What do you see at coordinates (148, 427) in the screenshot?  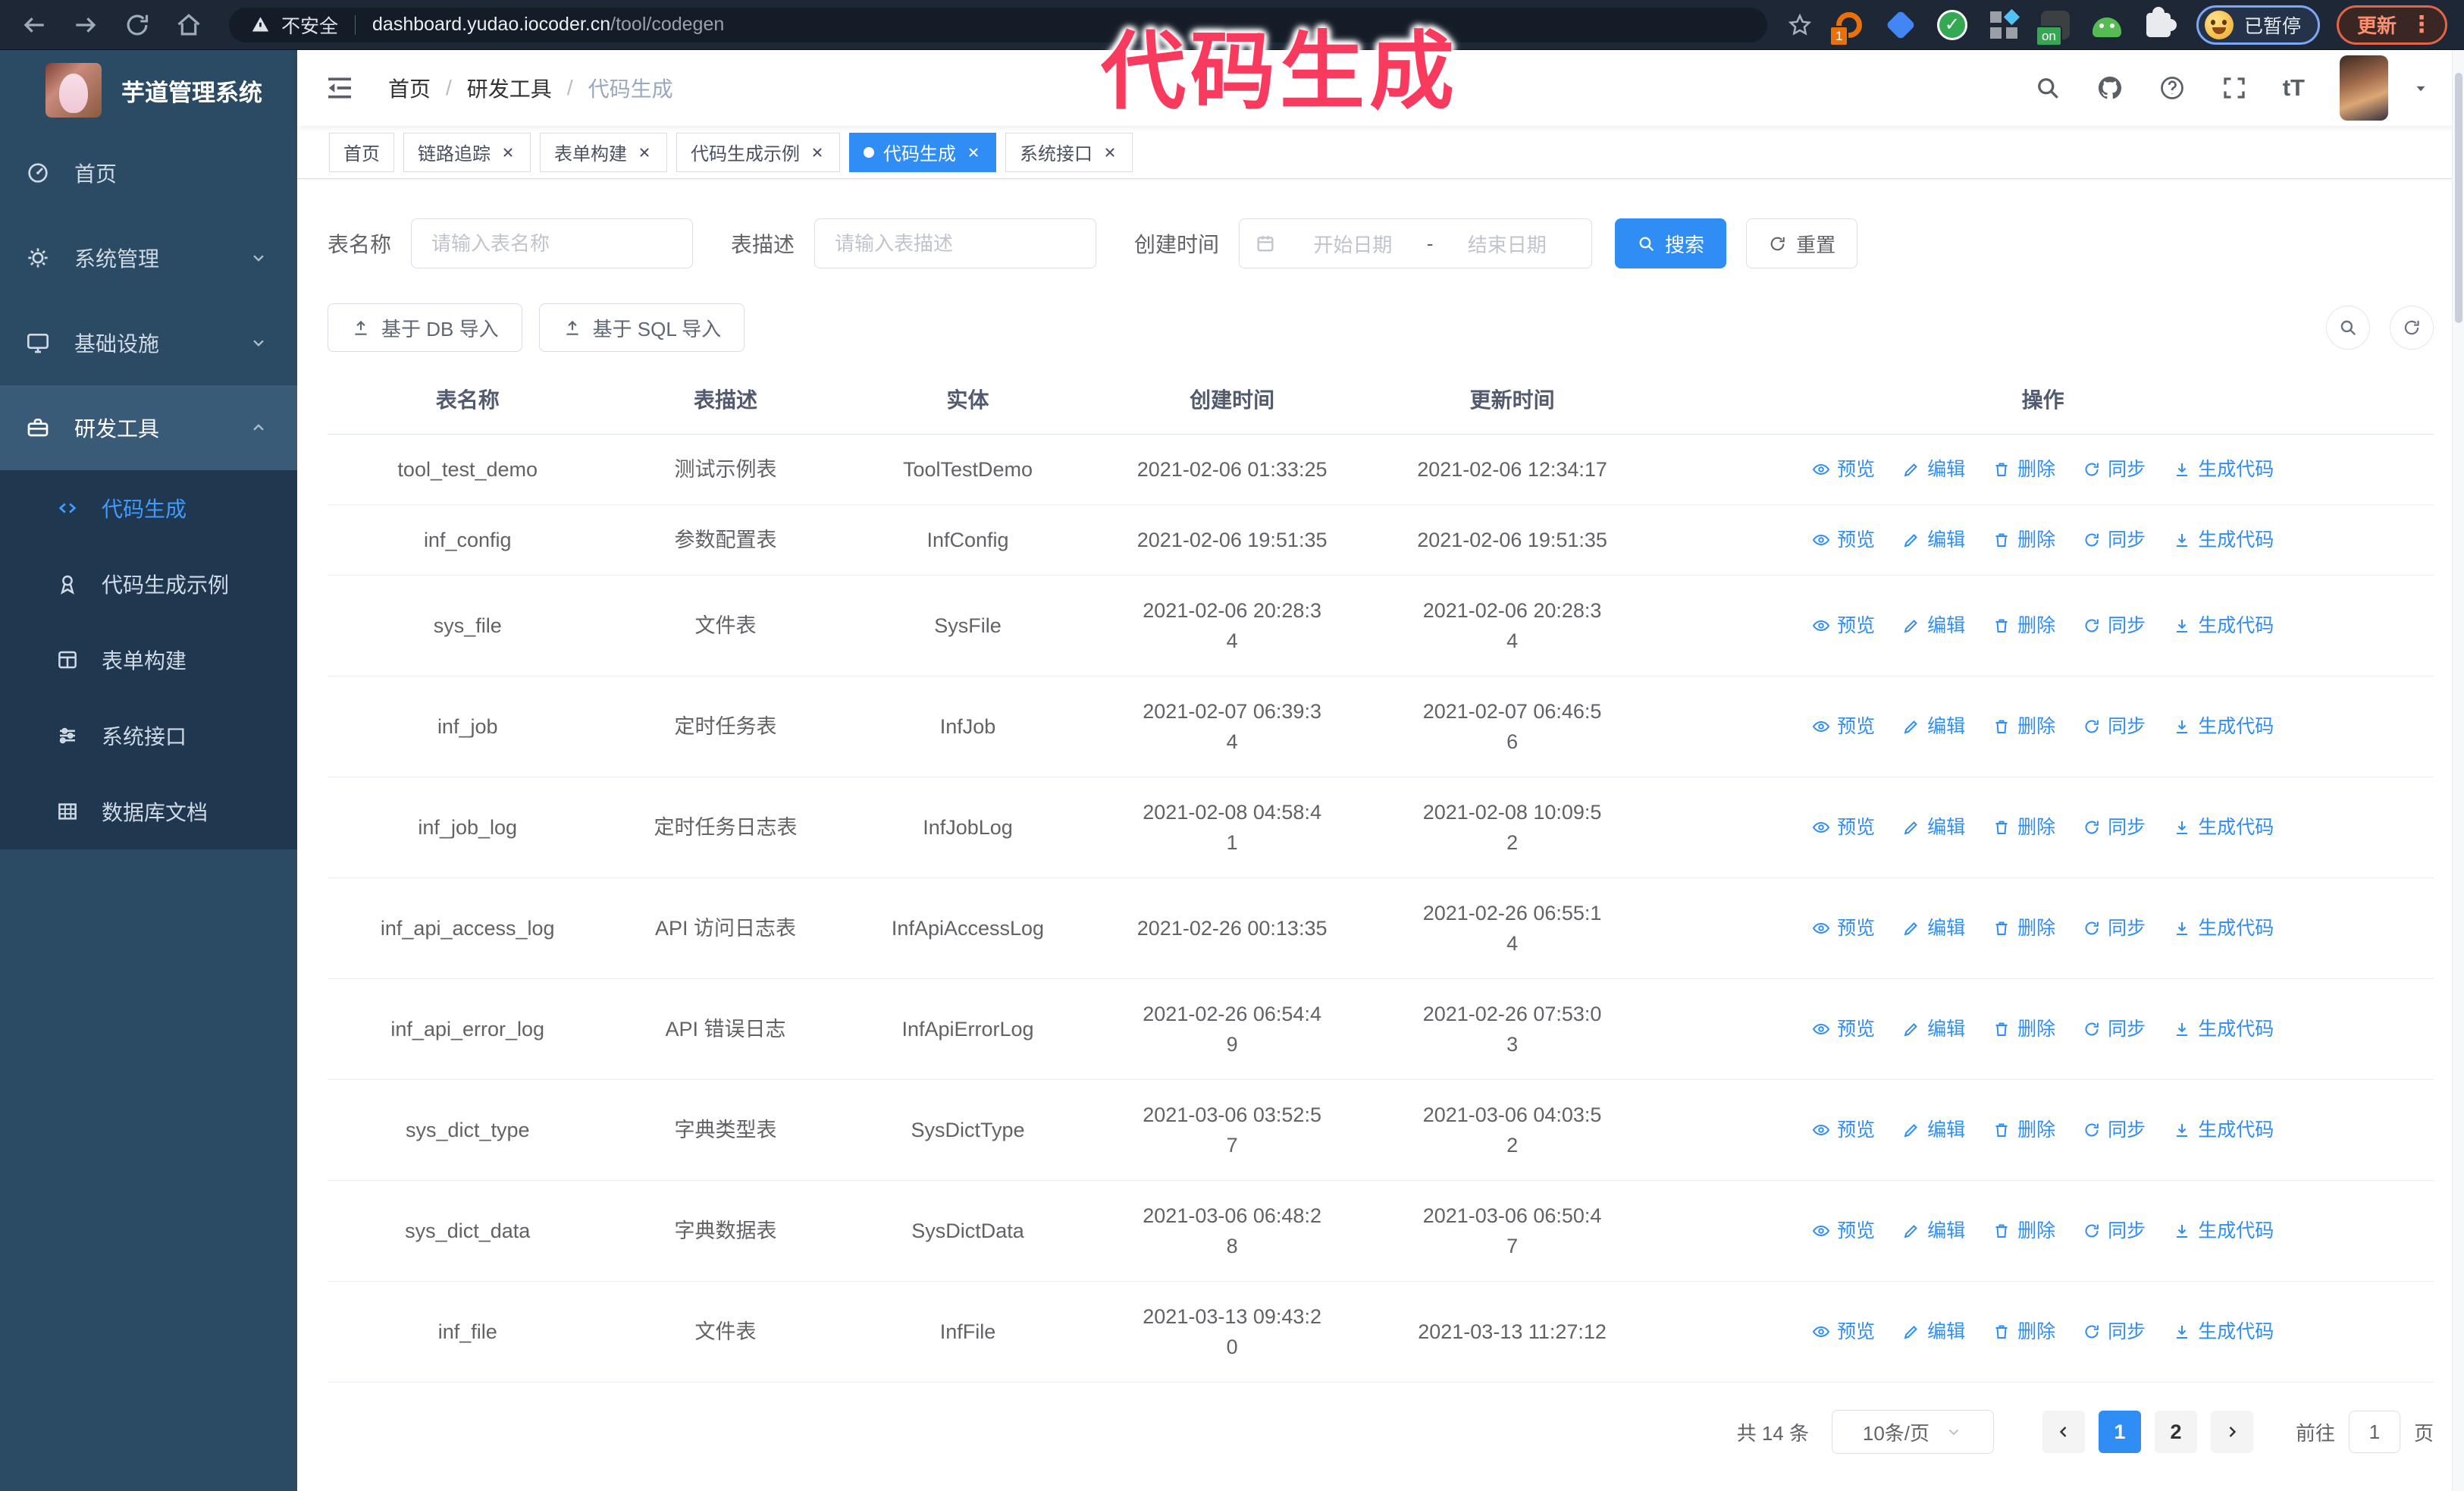 I see `sidebar-item-dev-tools: 研发工具` at bounding box center [148, 427].